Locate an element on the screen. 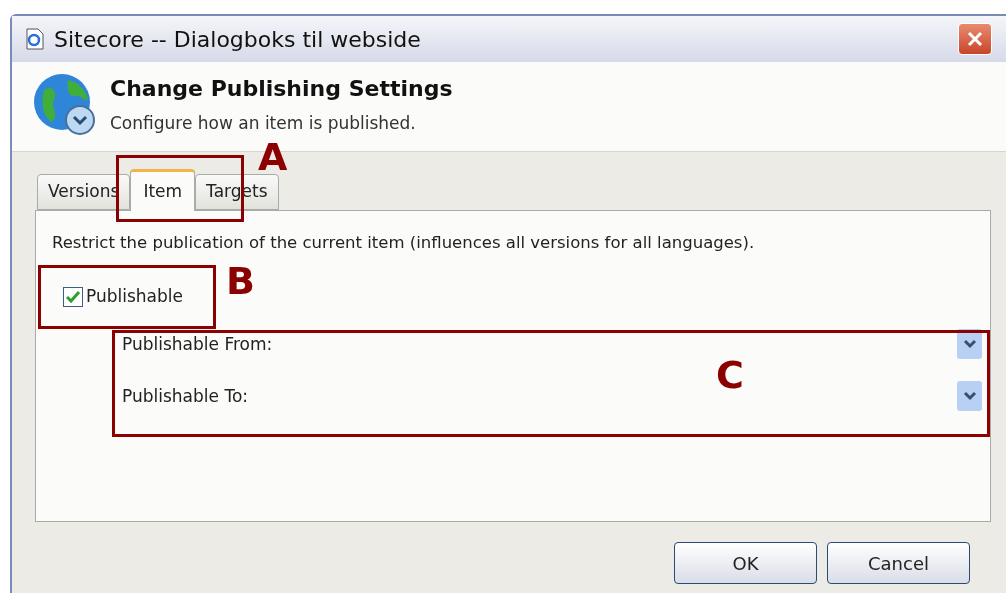  close-icon is located at coordinates (975, 39).